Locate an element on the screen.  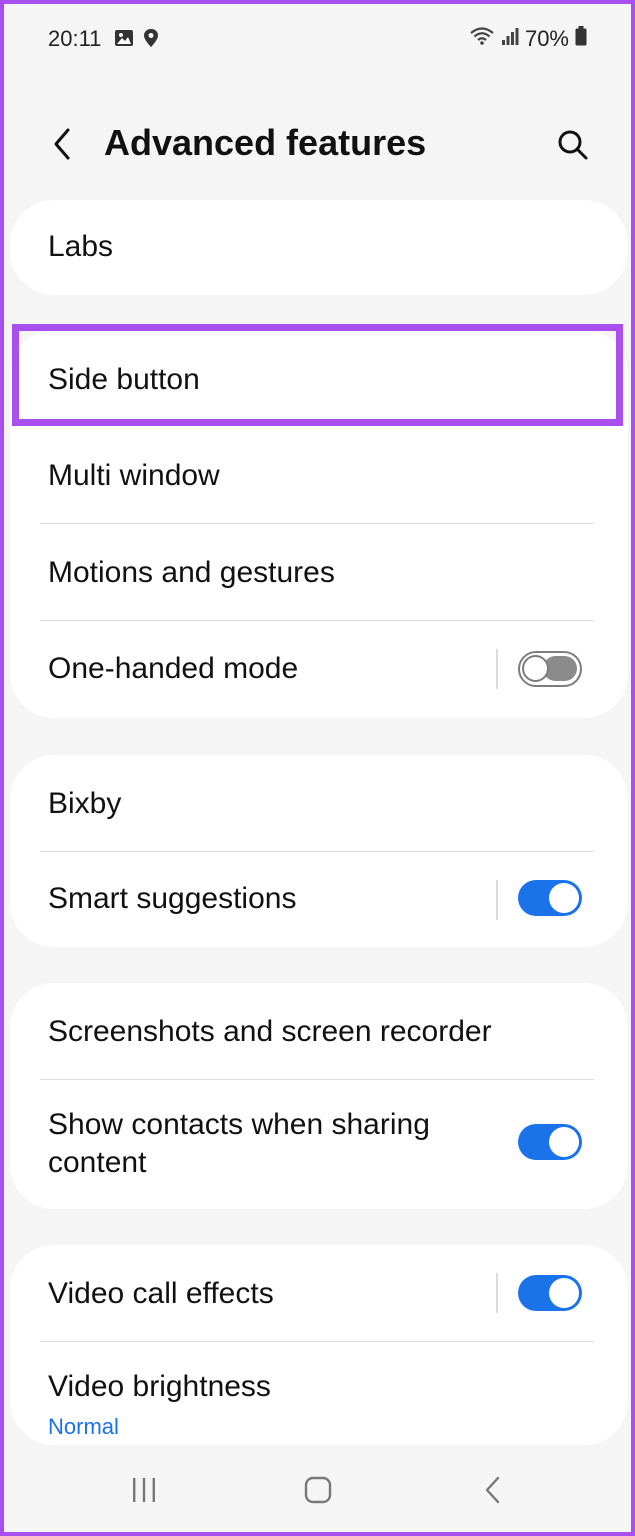
smart-suggestions-toggle is located at coordinates (550, 898).